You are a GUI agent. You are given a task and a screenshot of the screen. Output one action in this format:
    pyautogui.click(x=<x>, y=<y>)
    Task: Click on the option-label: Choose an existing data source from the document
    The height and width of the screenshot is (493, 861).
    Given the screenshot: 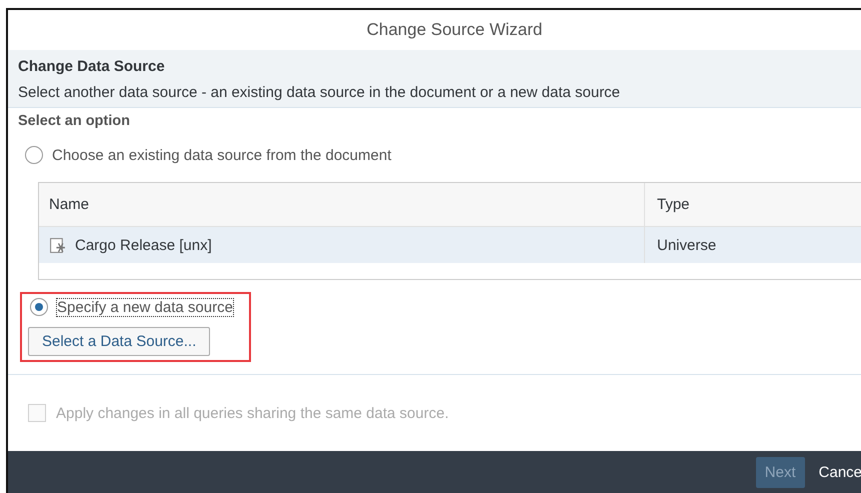 What is the action you would take?
    pyautogui.click(x=222, y=155)
    